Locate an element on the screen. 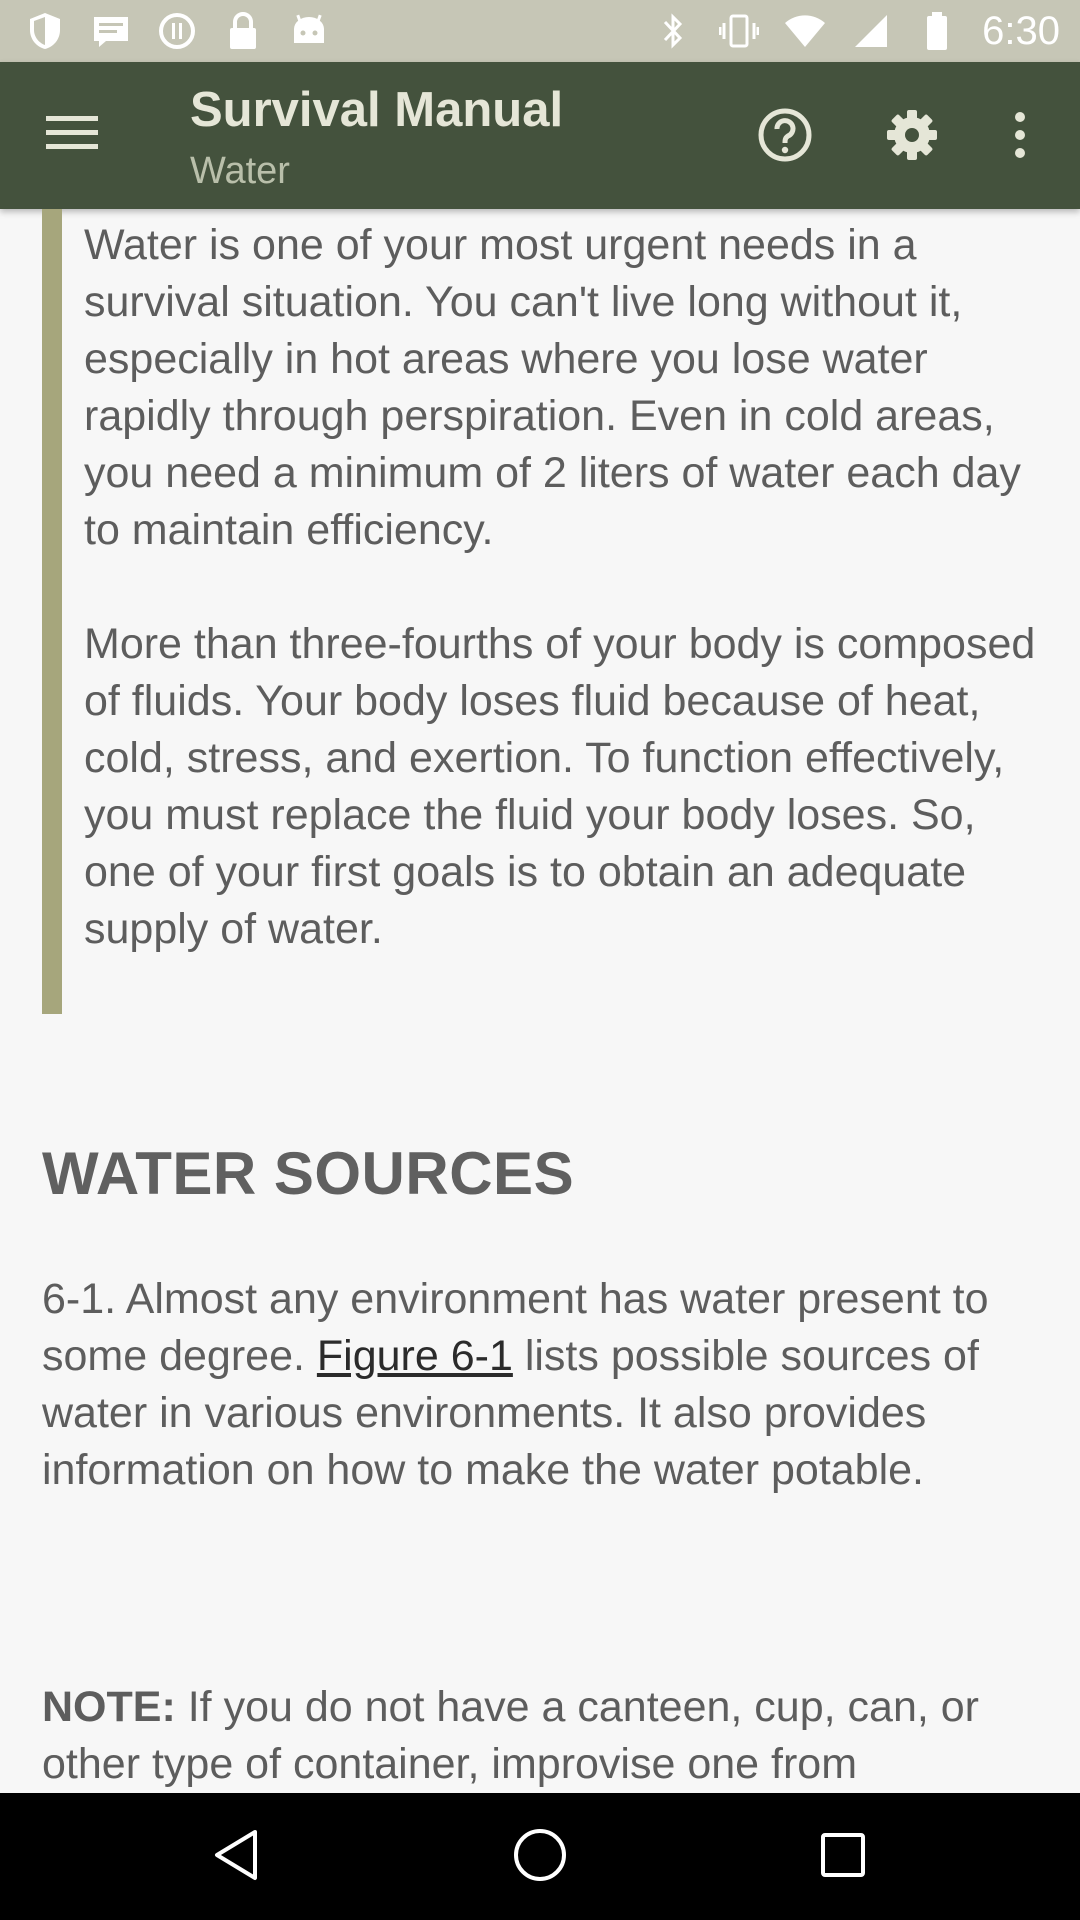  sync-icon is located at coordinates (177, 31).